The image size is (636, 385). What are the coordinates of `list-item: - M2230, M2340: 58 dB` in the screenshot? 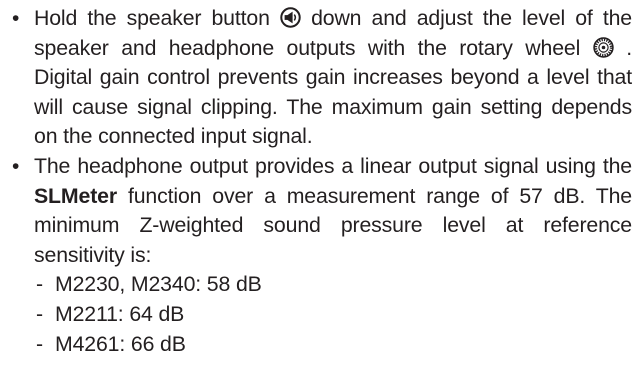 It's located at (333, 285).